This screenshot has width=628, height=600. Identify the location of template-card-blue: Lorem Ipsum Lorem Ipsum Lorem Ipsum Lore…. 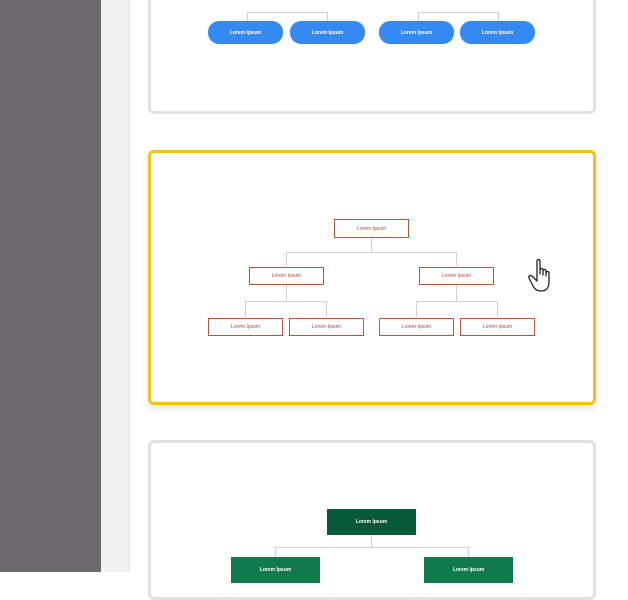
(372, 57).